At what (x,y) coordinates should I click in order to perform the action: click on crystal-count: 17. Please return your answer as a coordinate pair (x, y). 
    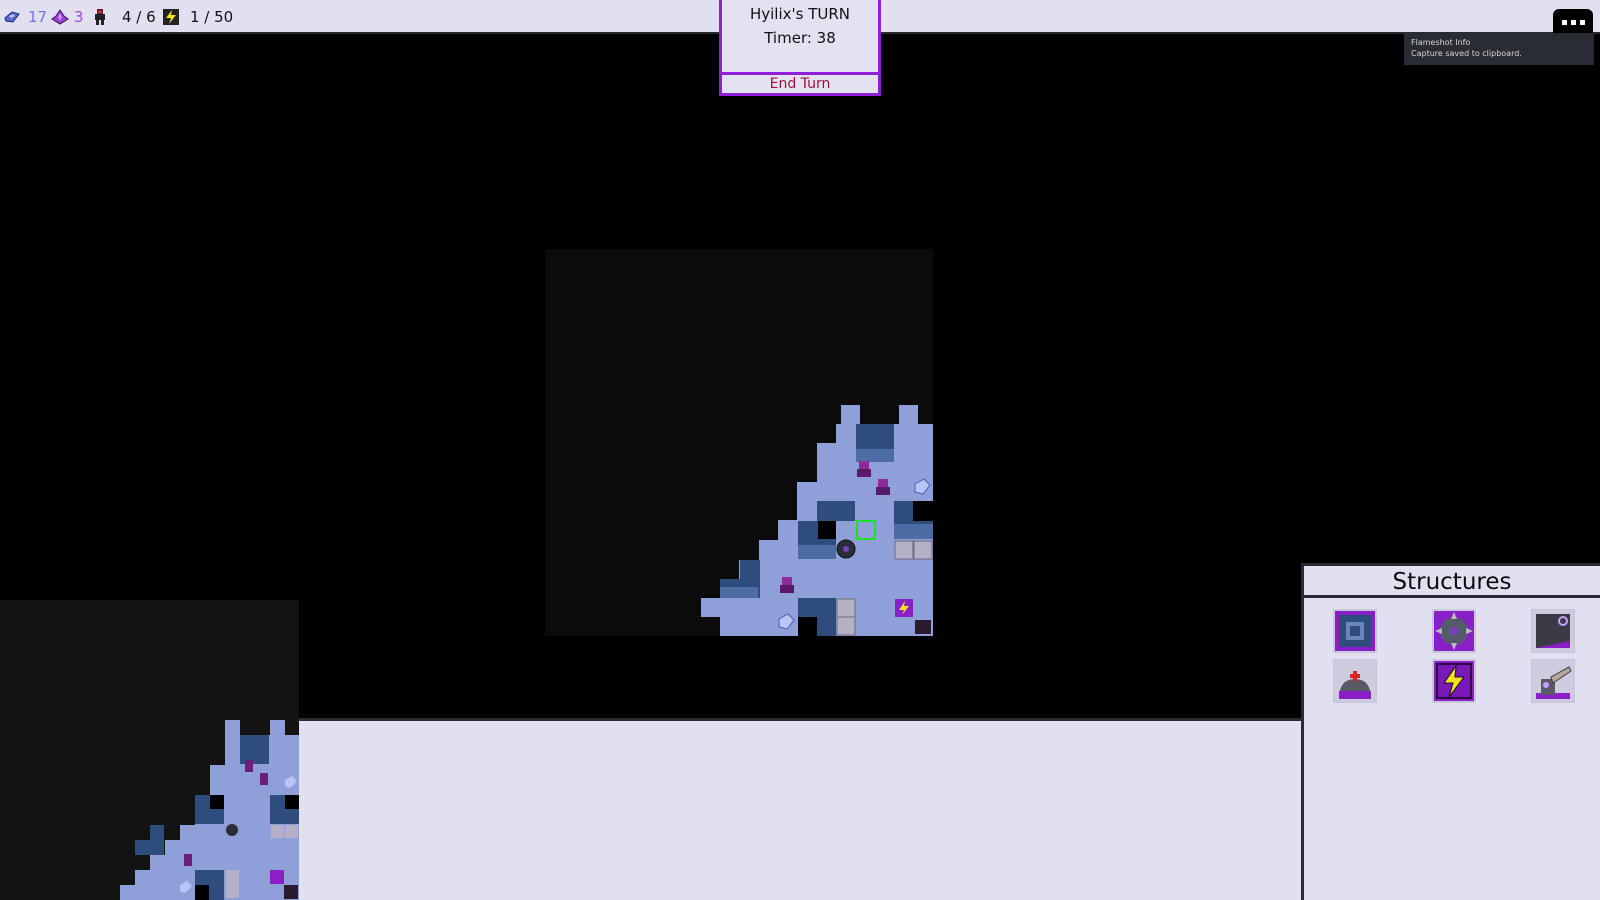
    Looking at the image, I should click on (38, 17).